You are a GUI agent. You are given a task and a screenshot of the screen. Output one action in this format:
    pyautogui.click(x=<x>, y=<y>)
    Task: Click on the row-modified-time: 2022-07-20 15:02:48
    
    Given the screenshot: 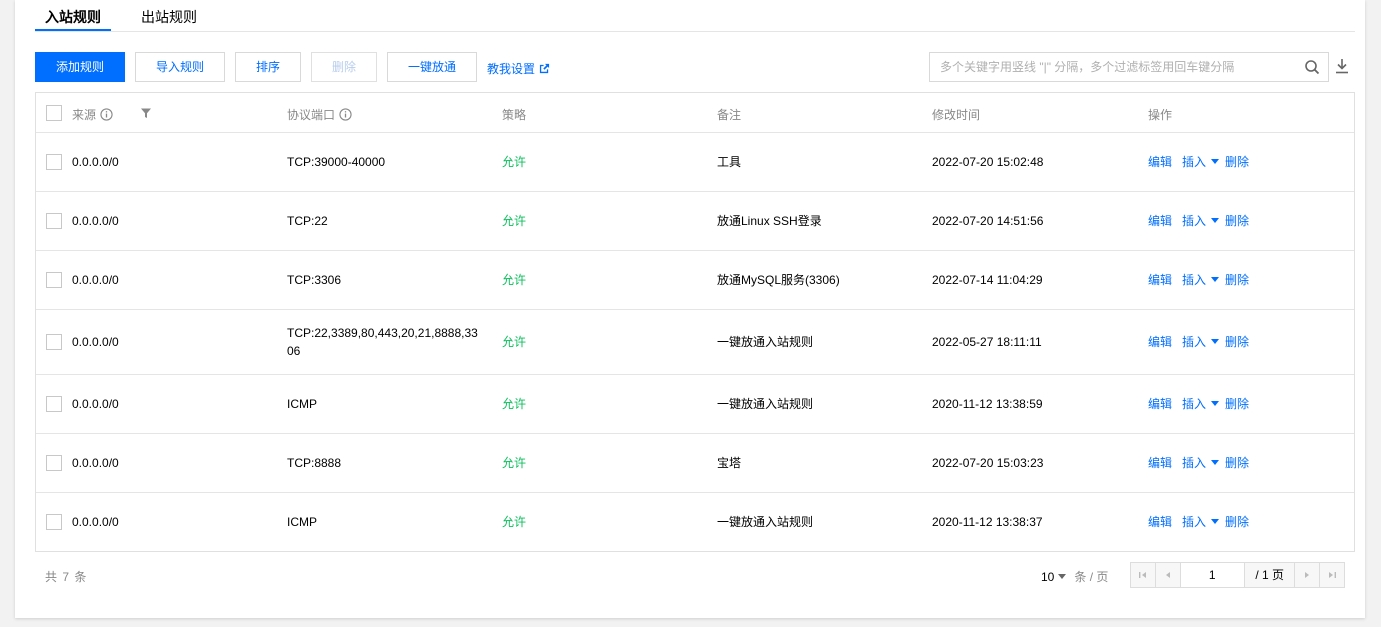 What is the action you would take?
    pyautogui.click(x=988, y=162)
    